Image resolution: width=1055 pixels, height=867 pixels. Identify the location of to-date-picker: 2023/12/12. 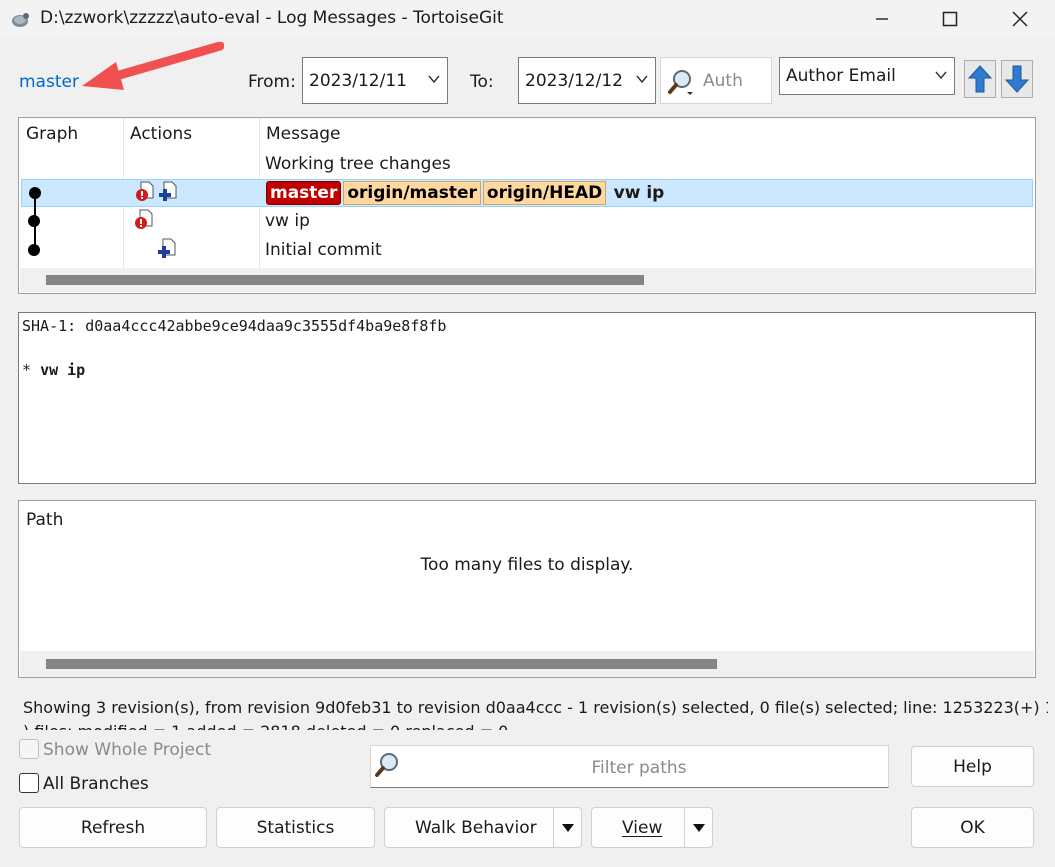
(587, 80).